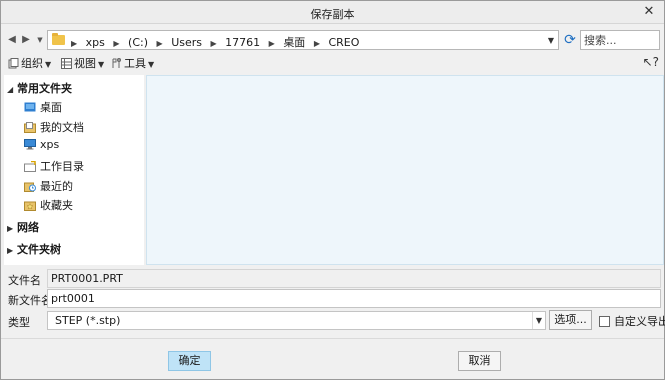 This screenshot has width=665, height=380. I want to click on filename-field: PRT0001.PRT, so click(354, 278).